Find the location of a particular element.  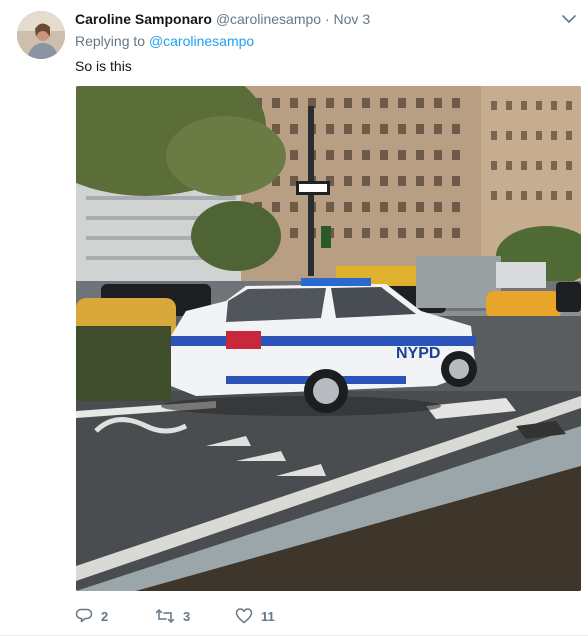

svg-text: NYPD is located at coordinates (418, 353).